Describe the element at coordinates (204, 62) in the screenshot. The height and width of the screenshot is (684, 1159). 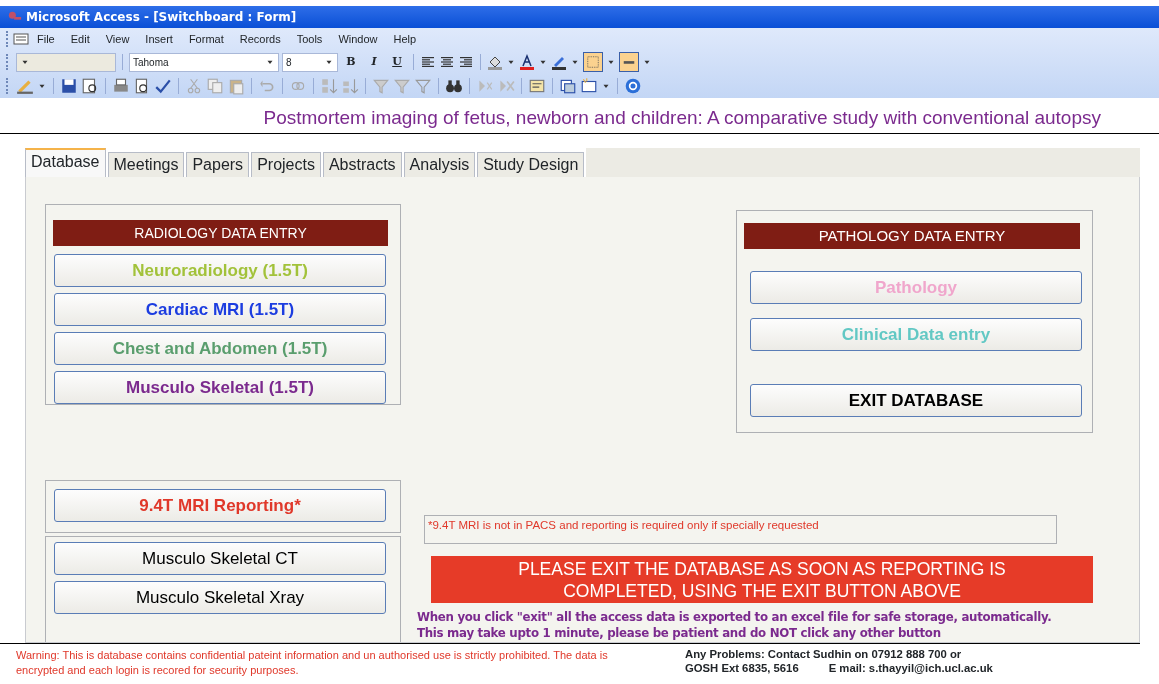
I see `font-combo: Tahoma` at that location.